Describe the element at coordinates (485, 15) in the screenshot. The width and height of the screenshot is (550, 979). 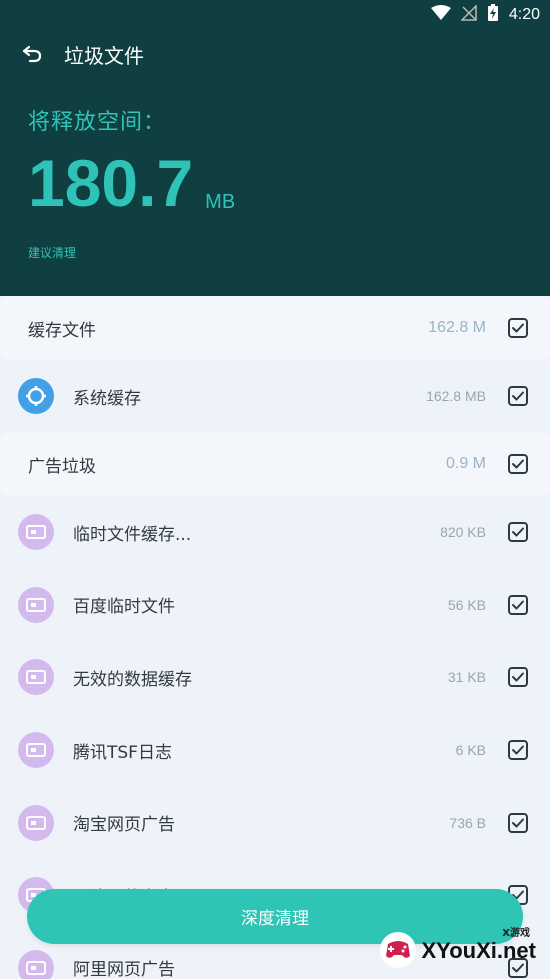
I see `status-bar: 4:20` at that location.